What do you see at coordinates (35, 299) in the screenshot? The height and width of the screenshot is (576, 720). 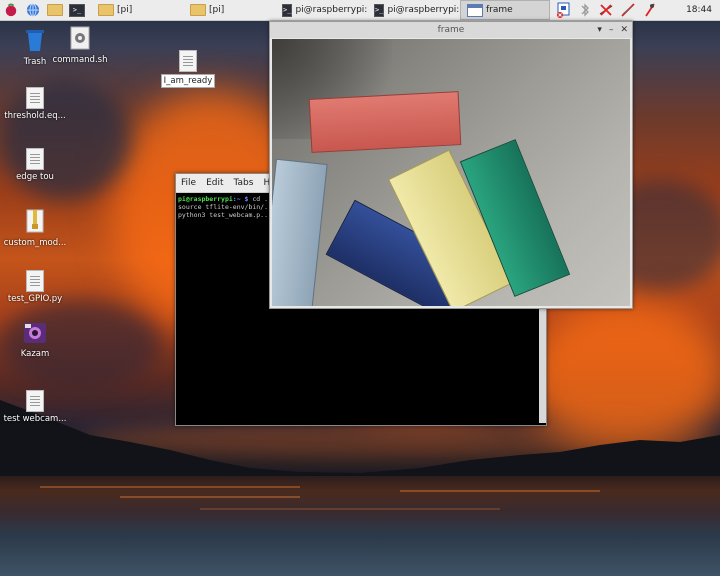 I see `desktop-icon-label: test_GPIO.py` at bounding box center [35, 299].